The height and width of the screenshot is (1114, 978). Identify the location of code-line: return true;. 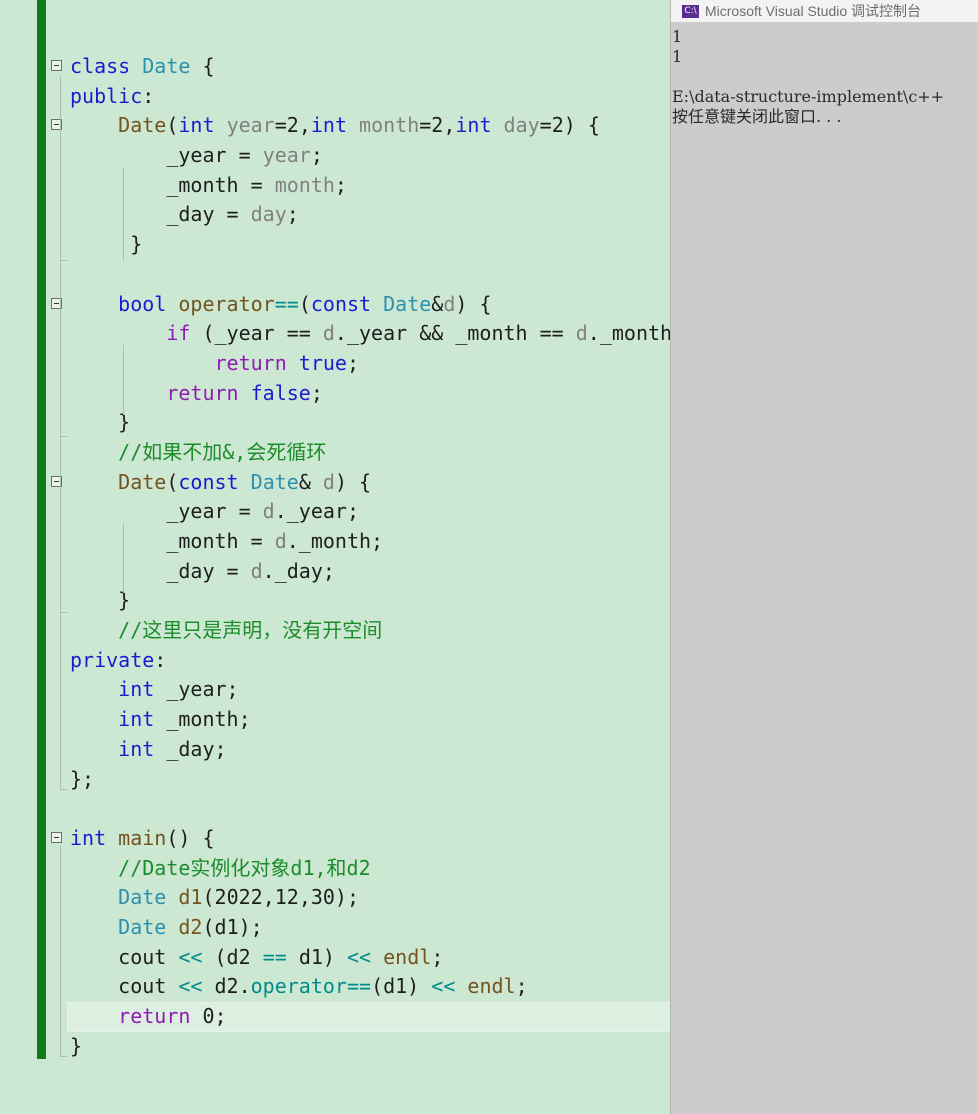
(335, 364).